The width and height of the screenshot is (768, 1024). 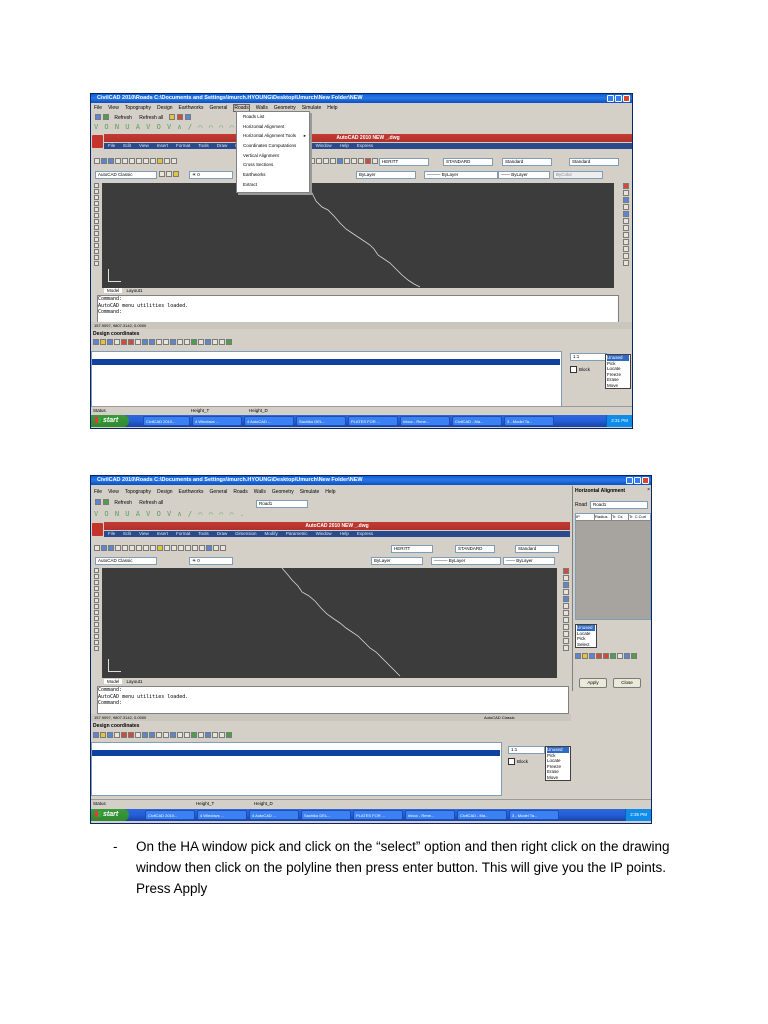 What do you see at coordinates (565, 627) in the screenshot?
I see `stretch-icon` at bounding box center [565, 627].